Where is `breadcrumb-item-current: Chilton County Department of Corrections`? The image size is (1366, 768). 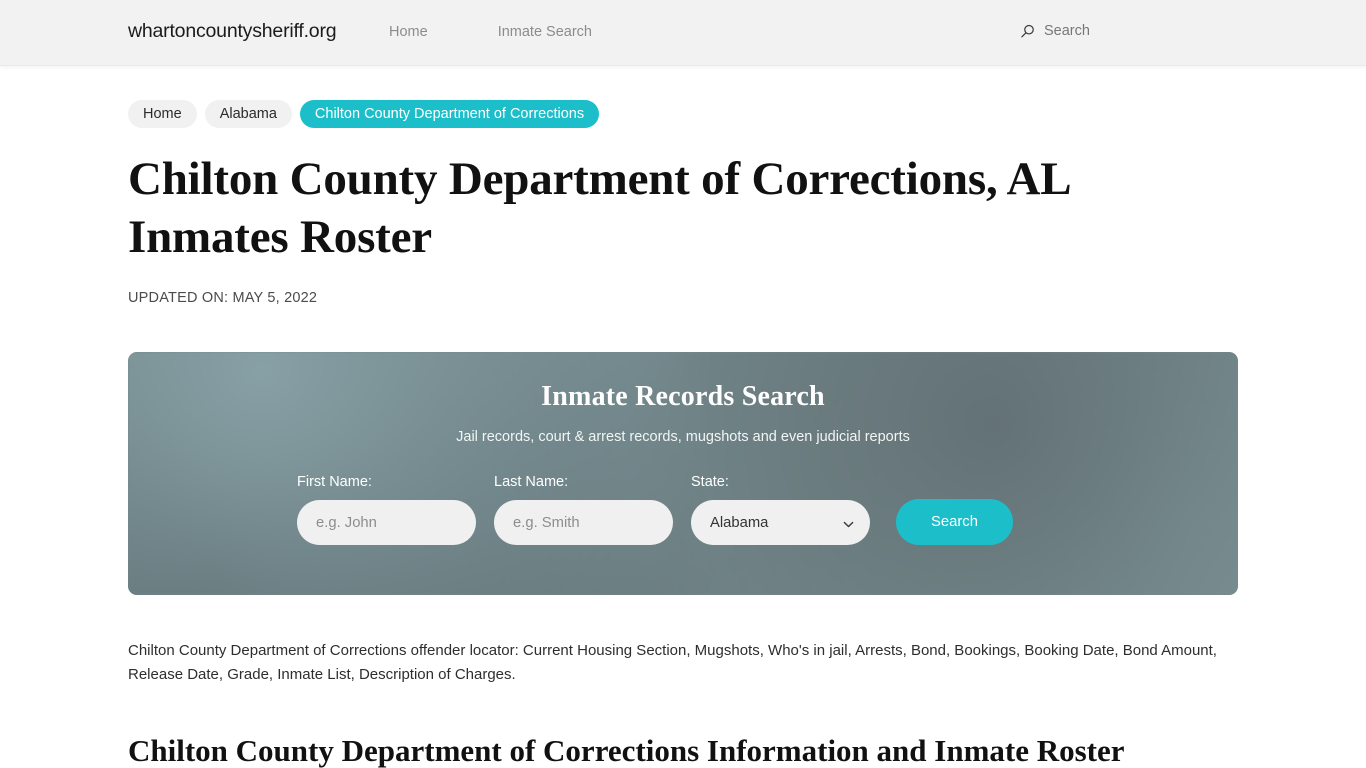
breadcrumb-item-current: Chilton County Department of Corrections is located at coordinates (449, 114).